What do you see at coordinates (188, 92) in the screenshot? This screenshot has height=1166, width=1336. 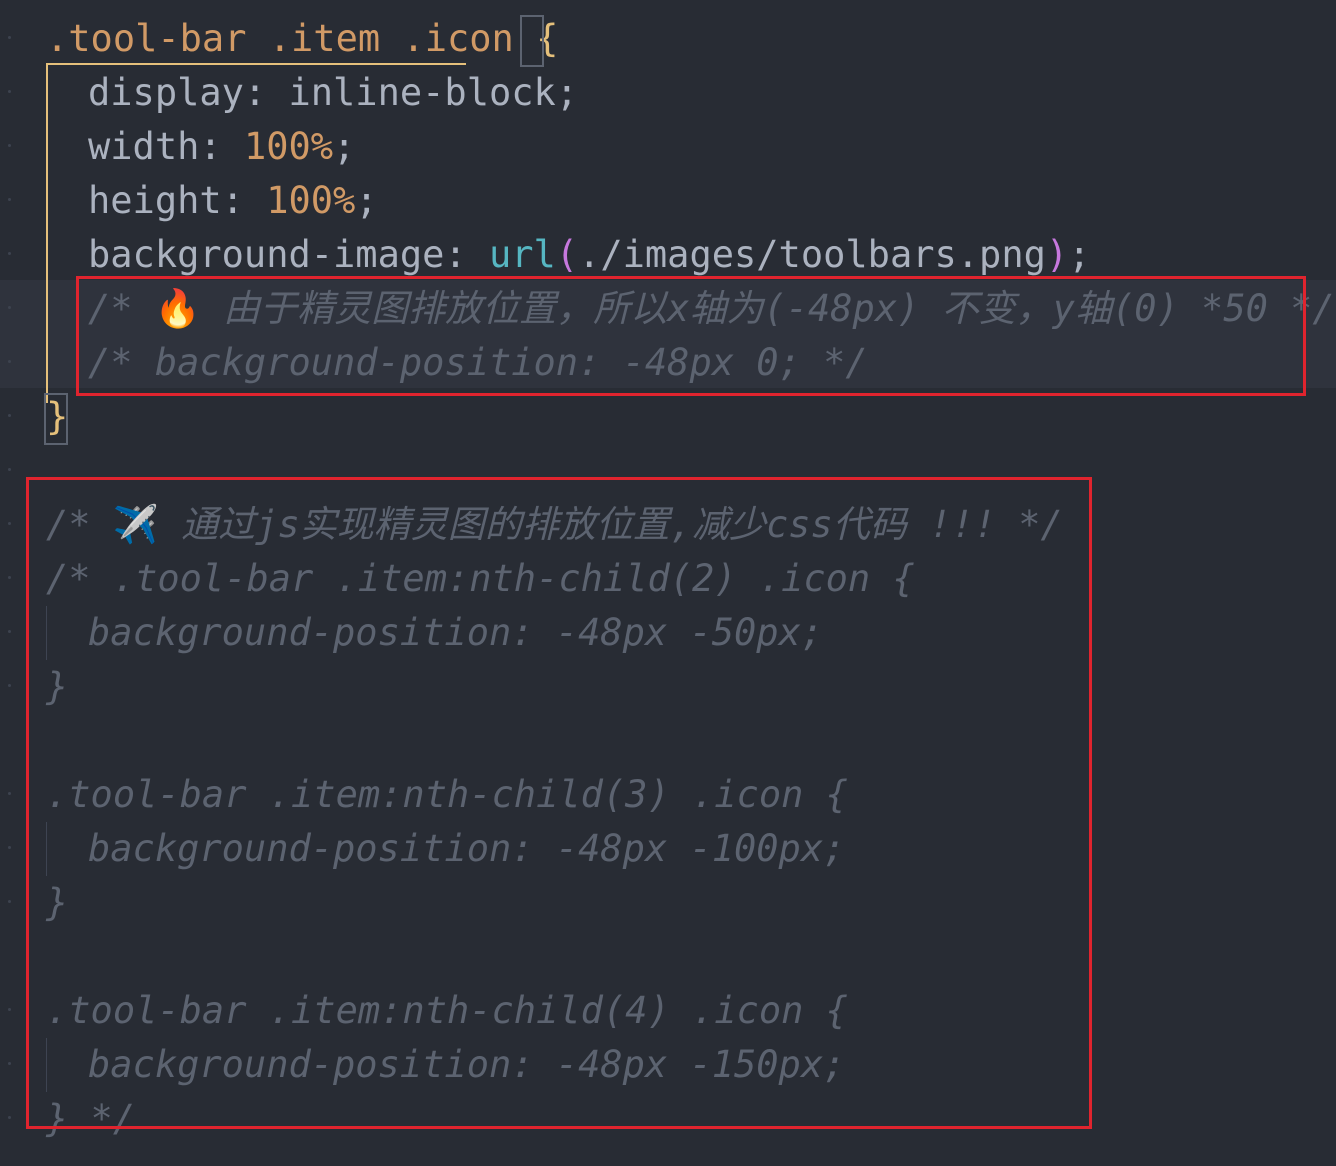 I see `css-property: display:` at bounding box center [188, 92].